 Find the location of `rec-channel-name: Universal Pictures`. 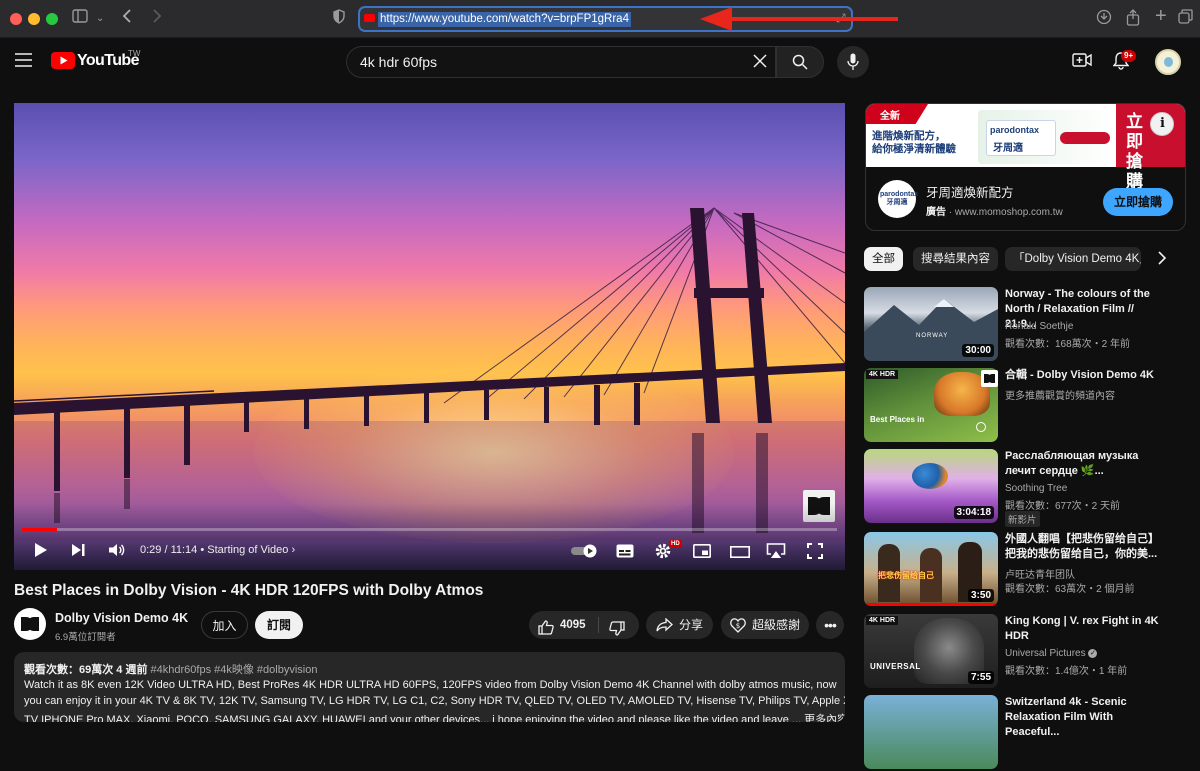

rec-channel-name: Universal Pictures is located at coordinates (1045, 653).